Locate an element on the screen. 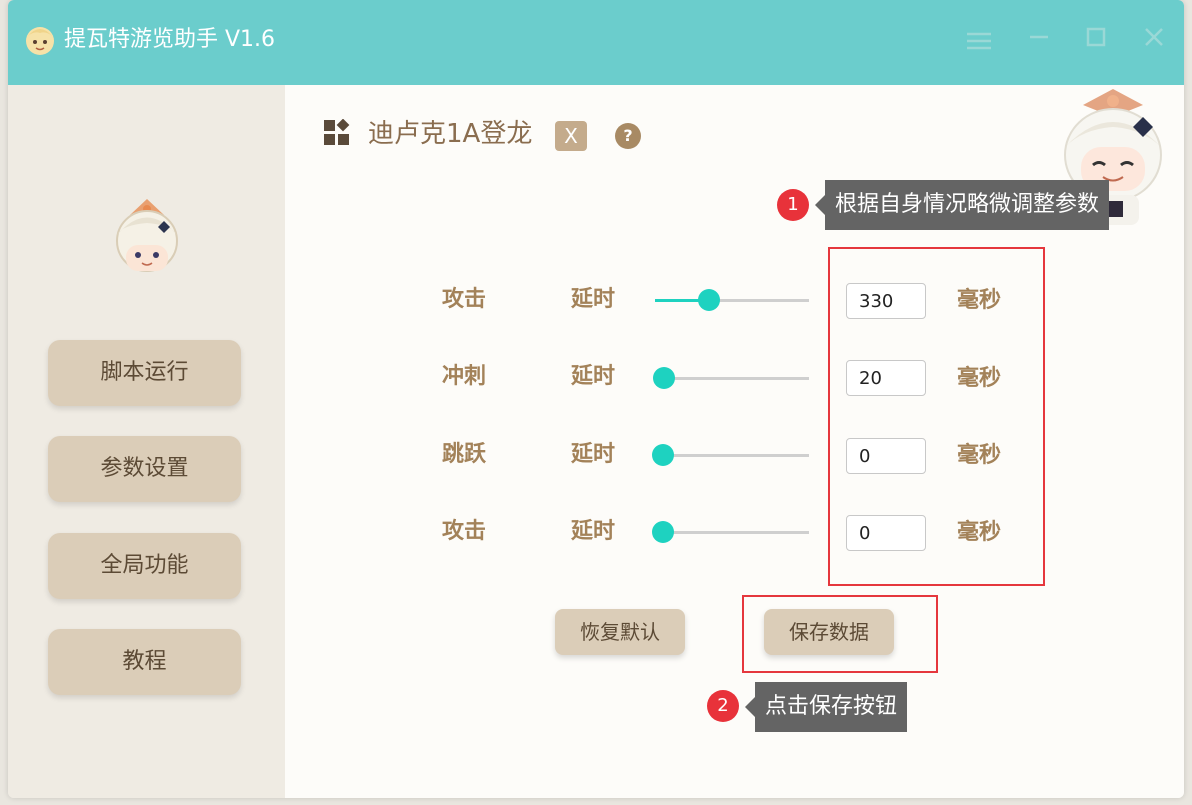 The width and height of the screenshot is (1192, 805). param-action-label: 冲刺 is located at coordinates (464, 376).